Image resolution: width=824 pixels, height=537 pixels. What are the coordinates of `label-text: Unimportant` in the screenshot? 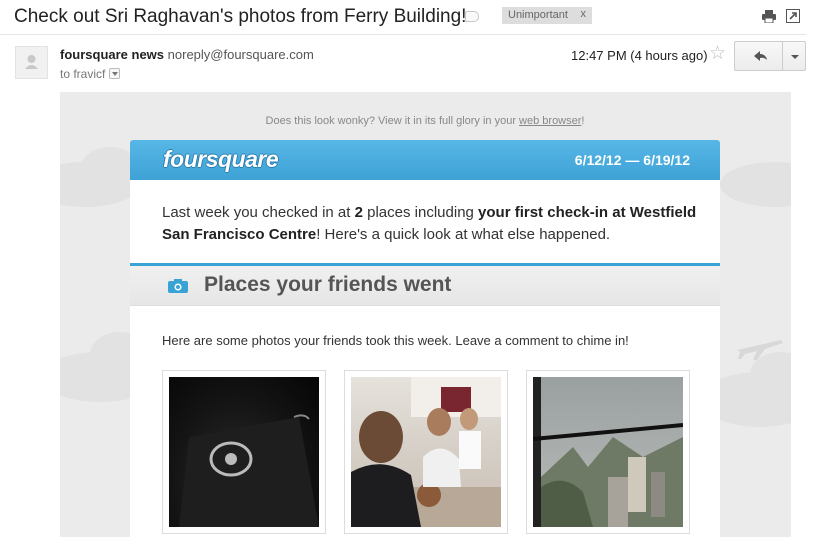 It's located at (538, 15).